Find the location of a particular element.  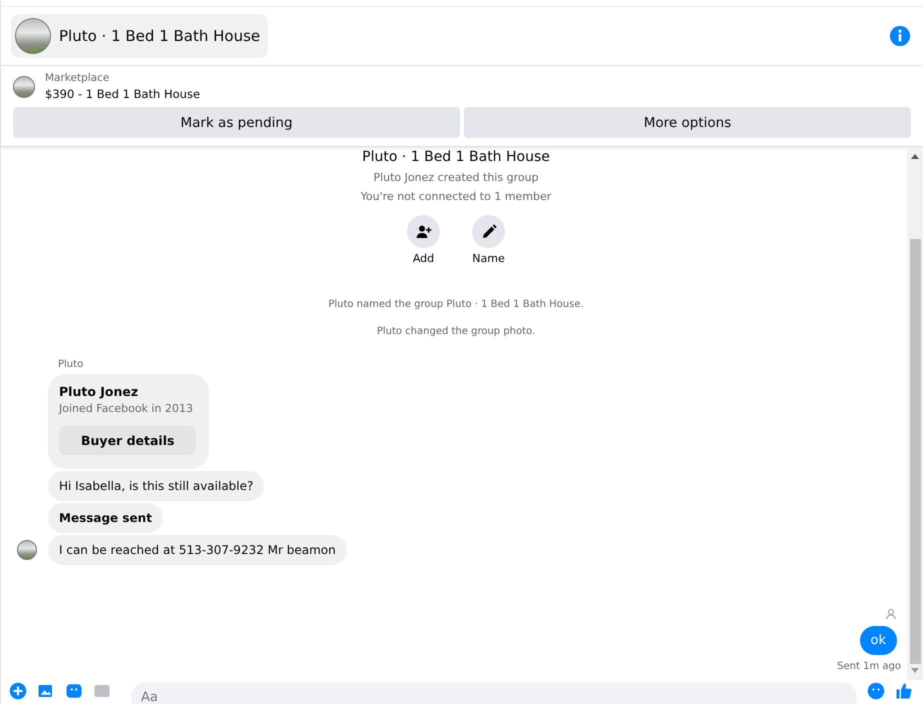

group-event: Pluto named the group Pluto · 1 Bed 1 Bath House. is located at coordinates (456, 304).